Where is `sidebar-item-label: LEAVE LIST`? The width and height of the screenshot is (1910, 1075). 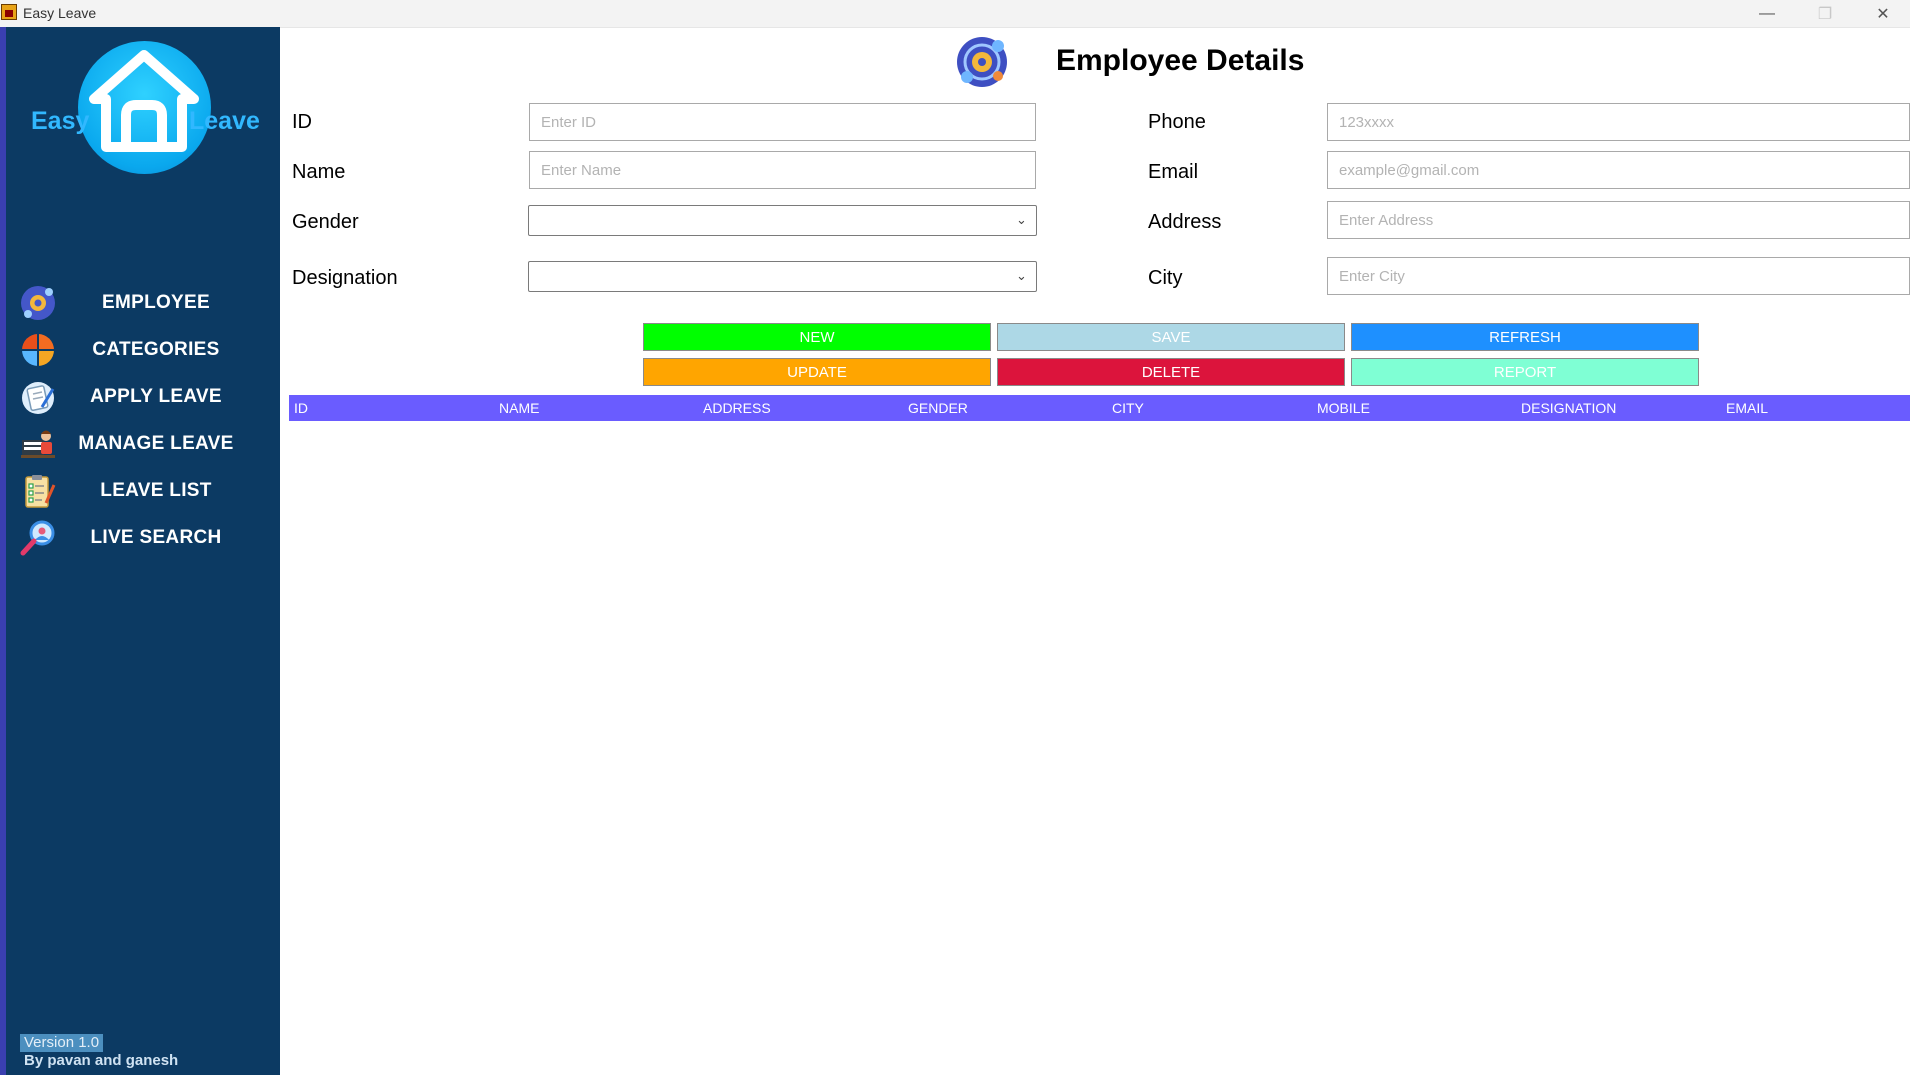 sidebar-item-label: LEAVE LIST is located at coordinates (156, 490).